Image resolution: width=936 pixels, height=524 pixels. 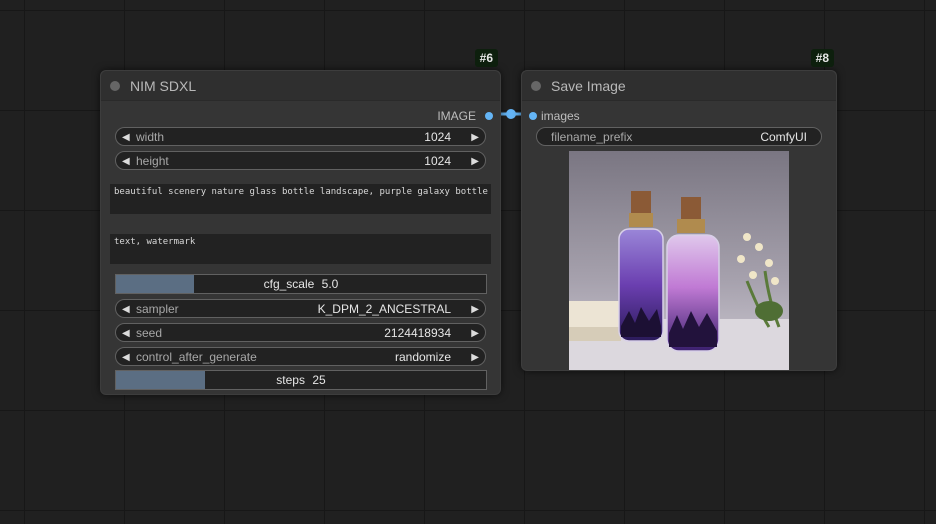 I want to click on node-id-badge: #8, so click(x=822, y=58).